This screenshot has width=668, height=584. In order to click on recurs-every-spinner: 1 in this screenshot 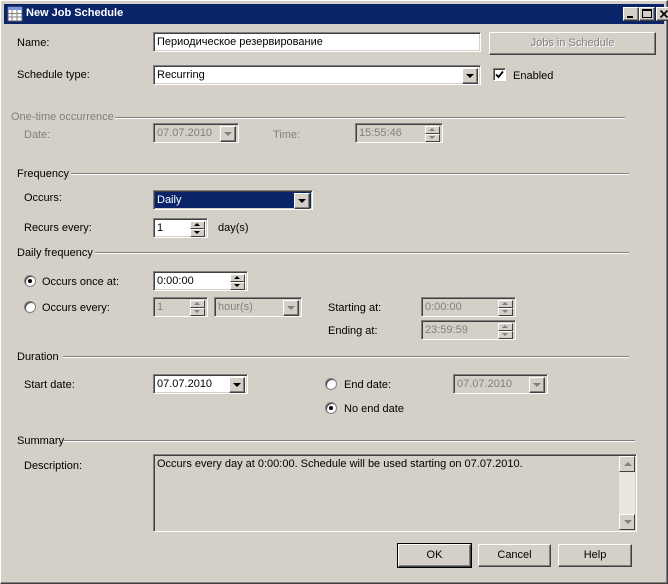, I will do `click(180, 228)`.